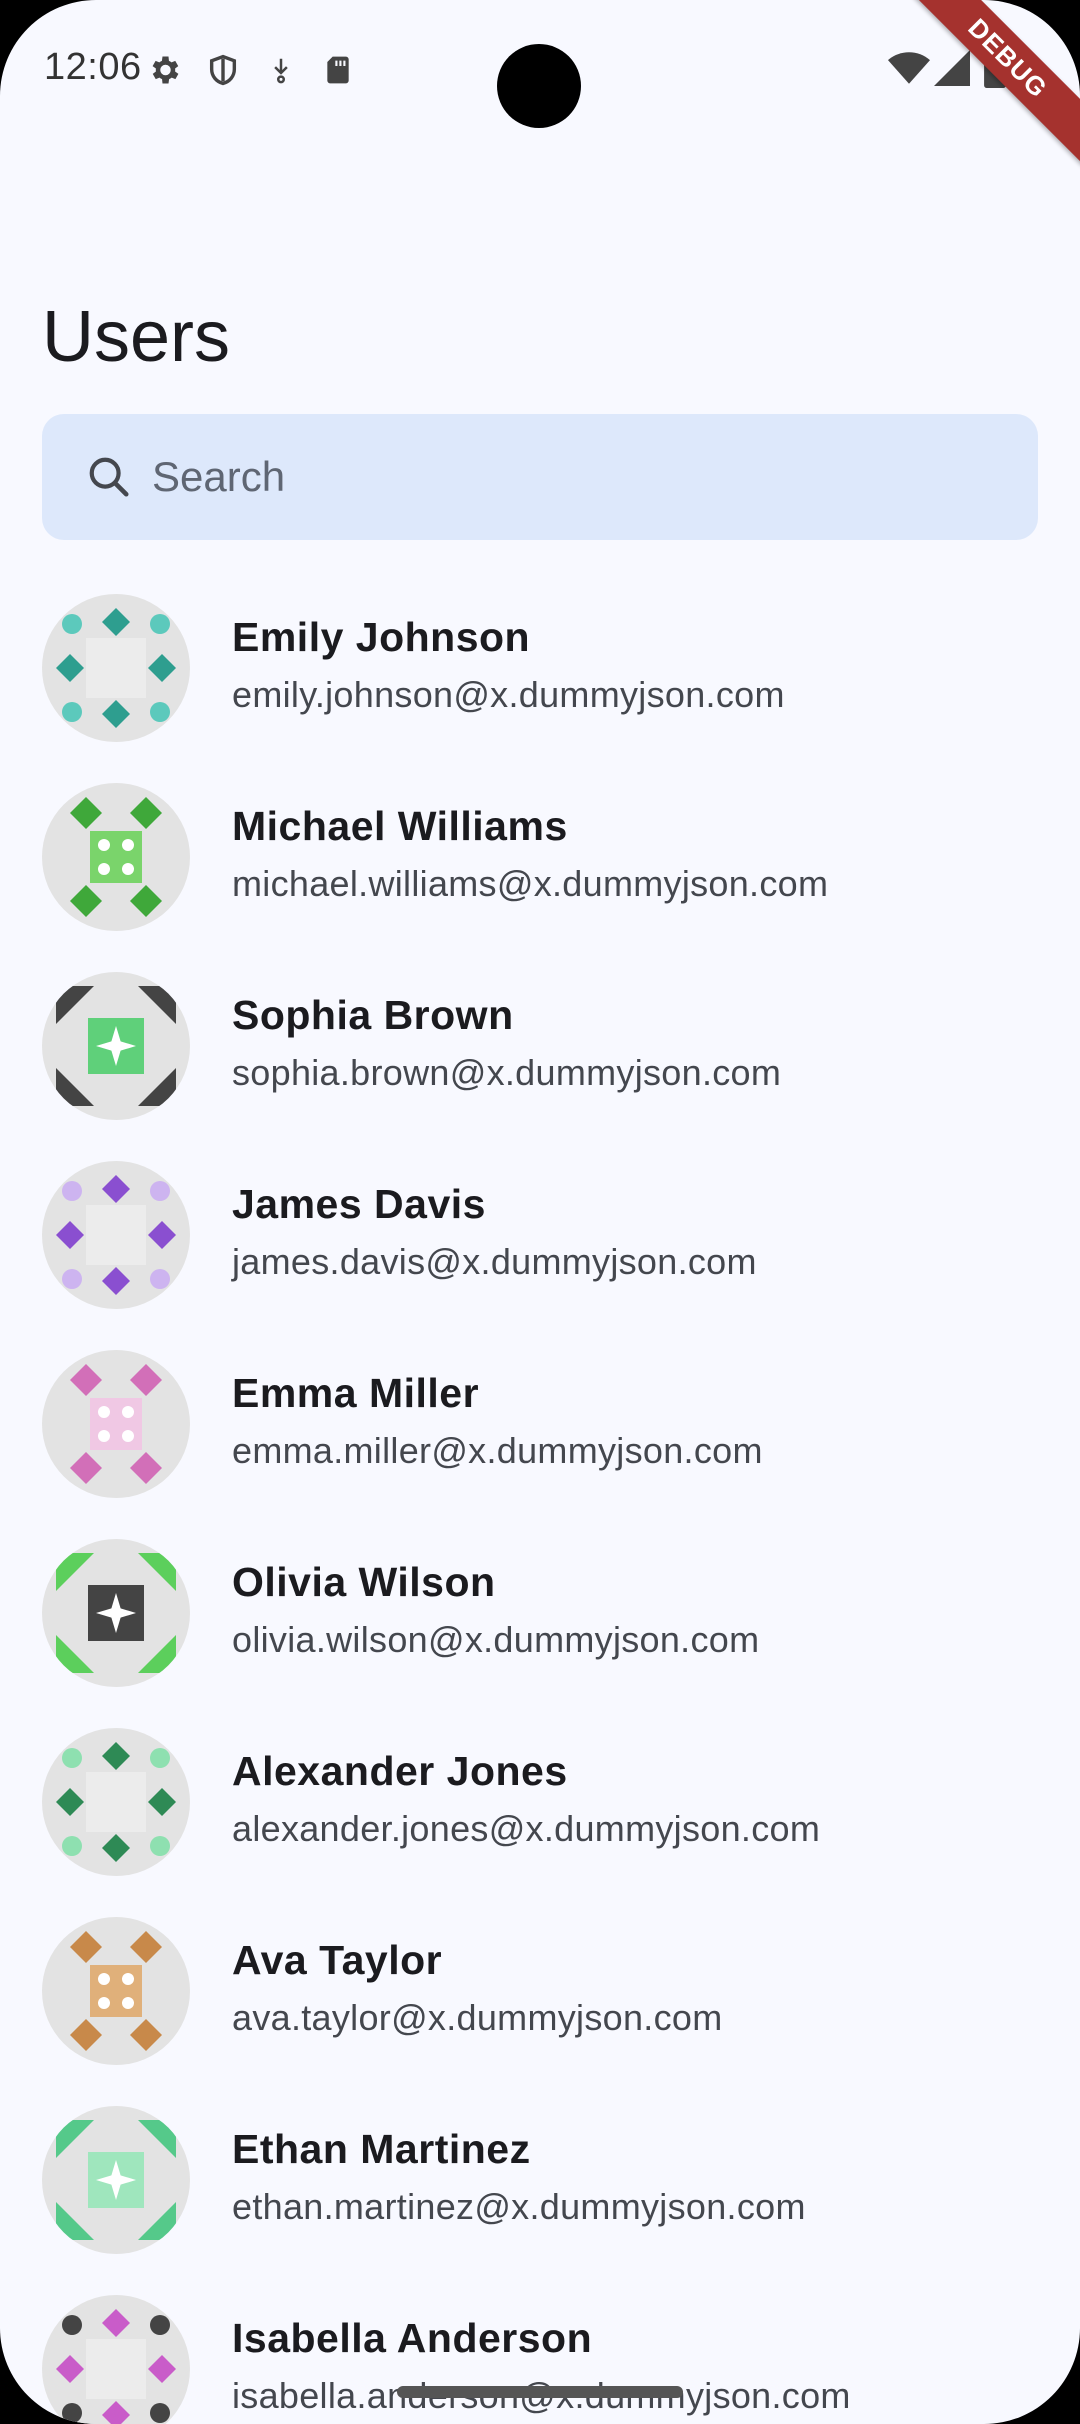  I want to click on user-email: olivia.wilson@x.dummyjson.com, so click(496, 1639).